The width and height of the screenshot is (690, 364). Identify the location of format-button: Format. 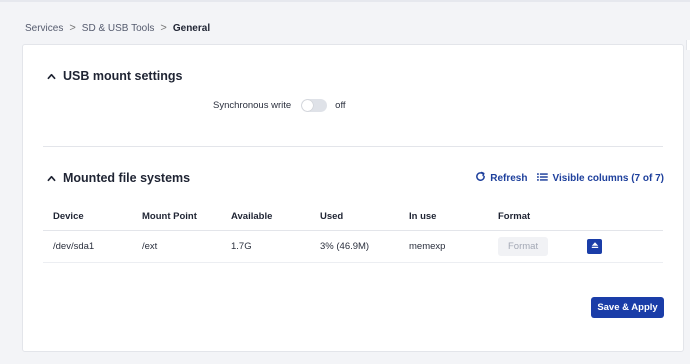
(523, 246).